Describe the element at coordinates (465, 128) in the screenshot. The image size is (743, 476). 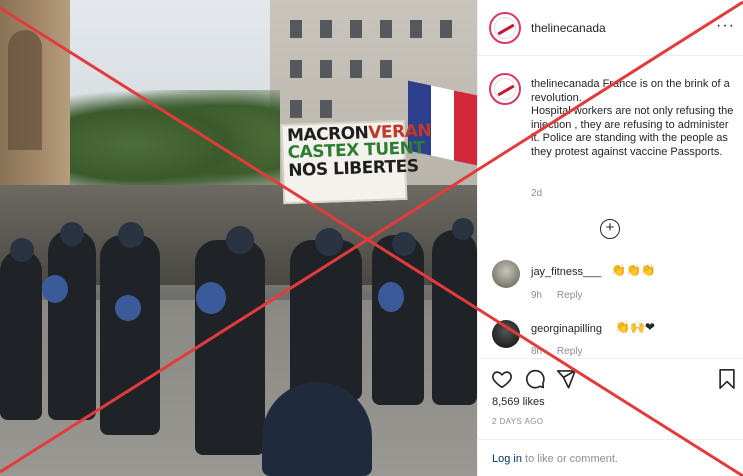
I see `flag-stripe-red` at that location.